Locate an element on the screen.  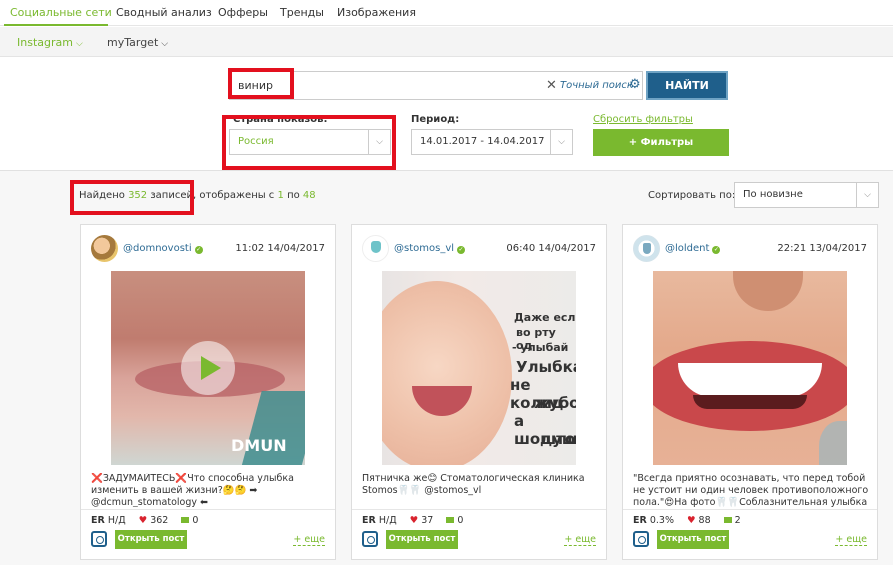
image-text-line: жубо is located at coordinates (555, 403).